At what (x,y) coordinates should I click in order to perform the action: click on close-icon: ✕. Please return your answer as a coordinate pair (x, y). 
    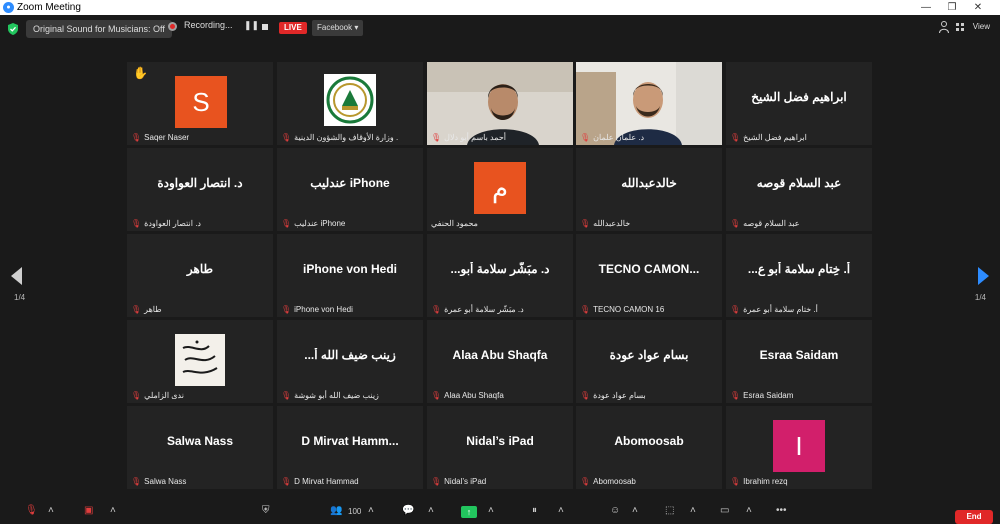
    Looking at the image, I should click on (978, 7).